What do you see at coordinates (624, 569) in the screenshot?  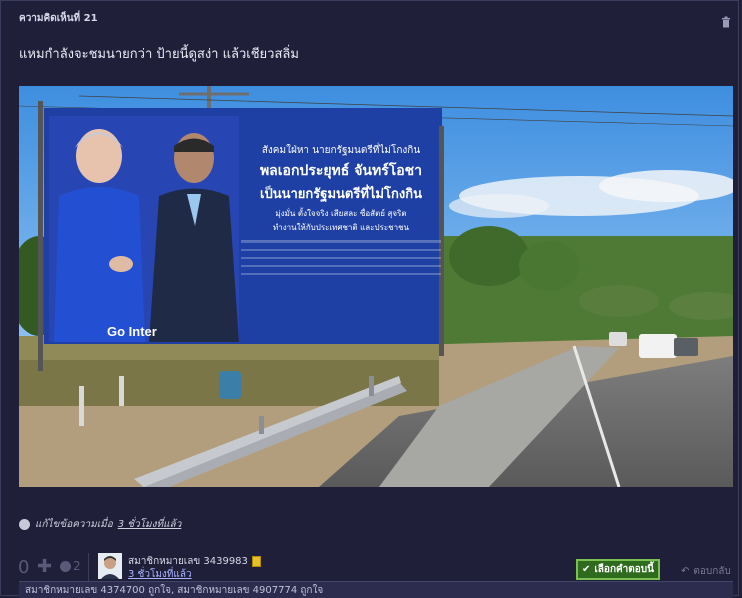 I see `choose-answer-label: เลือกคำตอบนี้` at bounding box center [624, 569].